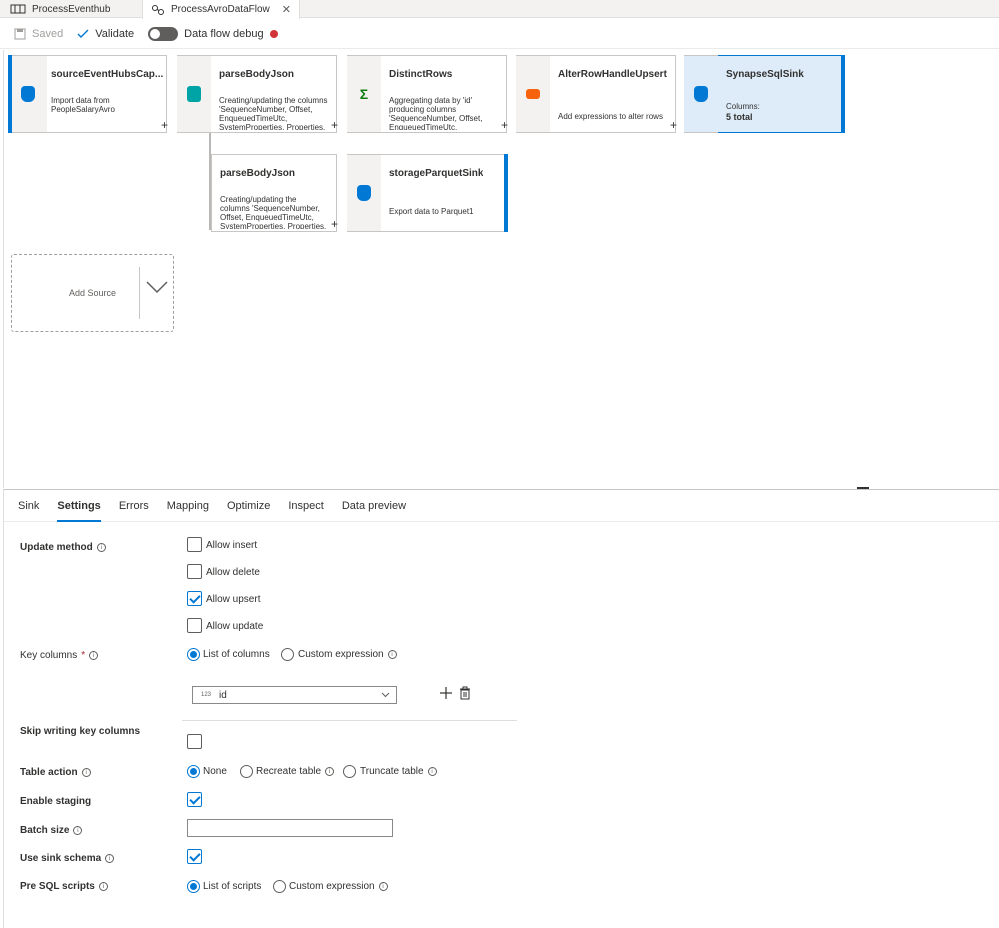  What do you see at coordinates (436, 173) in the screenshot?
I see `node-title: storageParquetSink` at bounding box center [436, 173].